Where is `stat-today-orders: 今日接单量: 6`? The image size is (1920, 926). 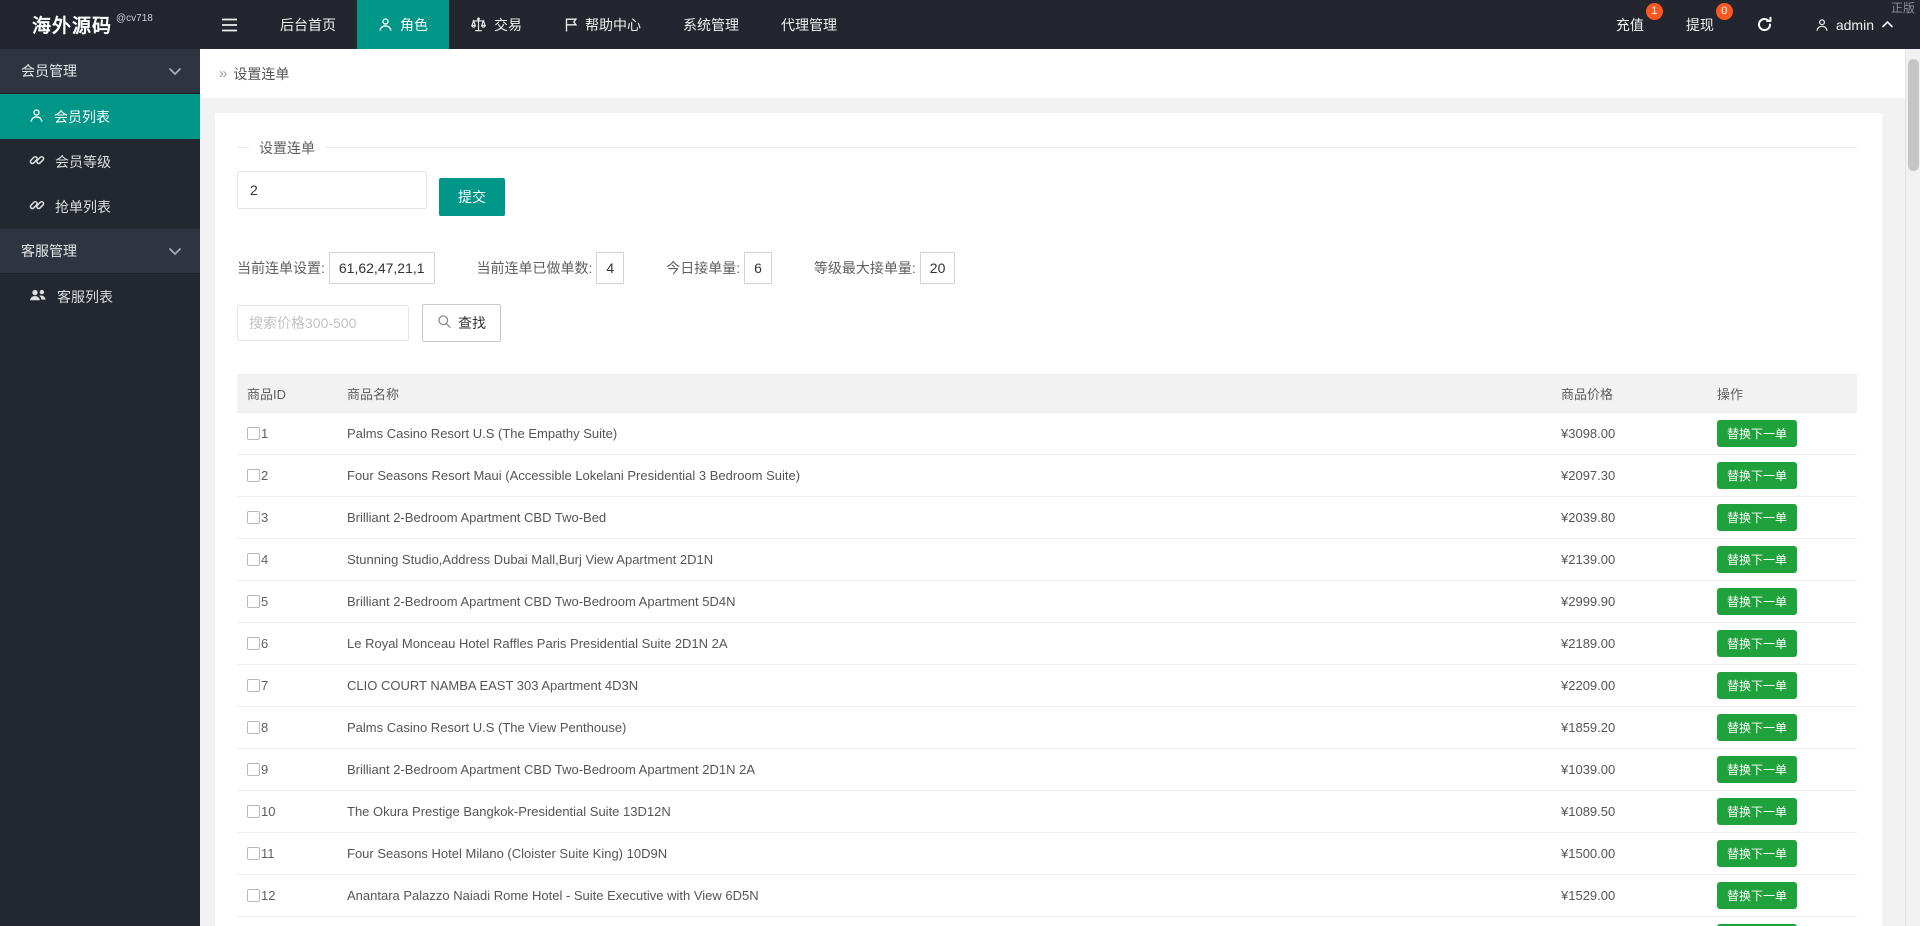
stat-today-orders: 今日接单量: 6 is located at coordinates (719, 268).